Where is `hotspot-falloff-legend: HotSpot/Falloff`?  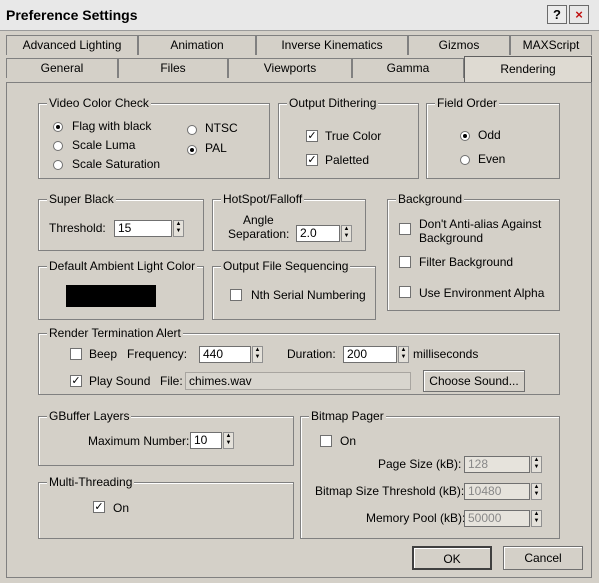 hotspot-falloff-legend: HotSpot/Falloff is located at coordinates (263, 199).